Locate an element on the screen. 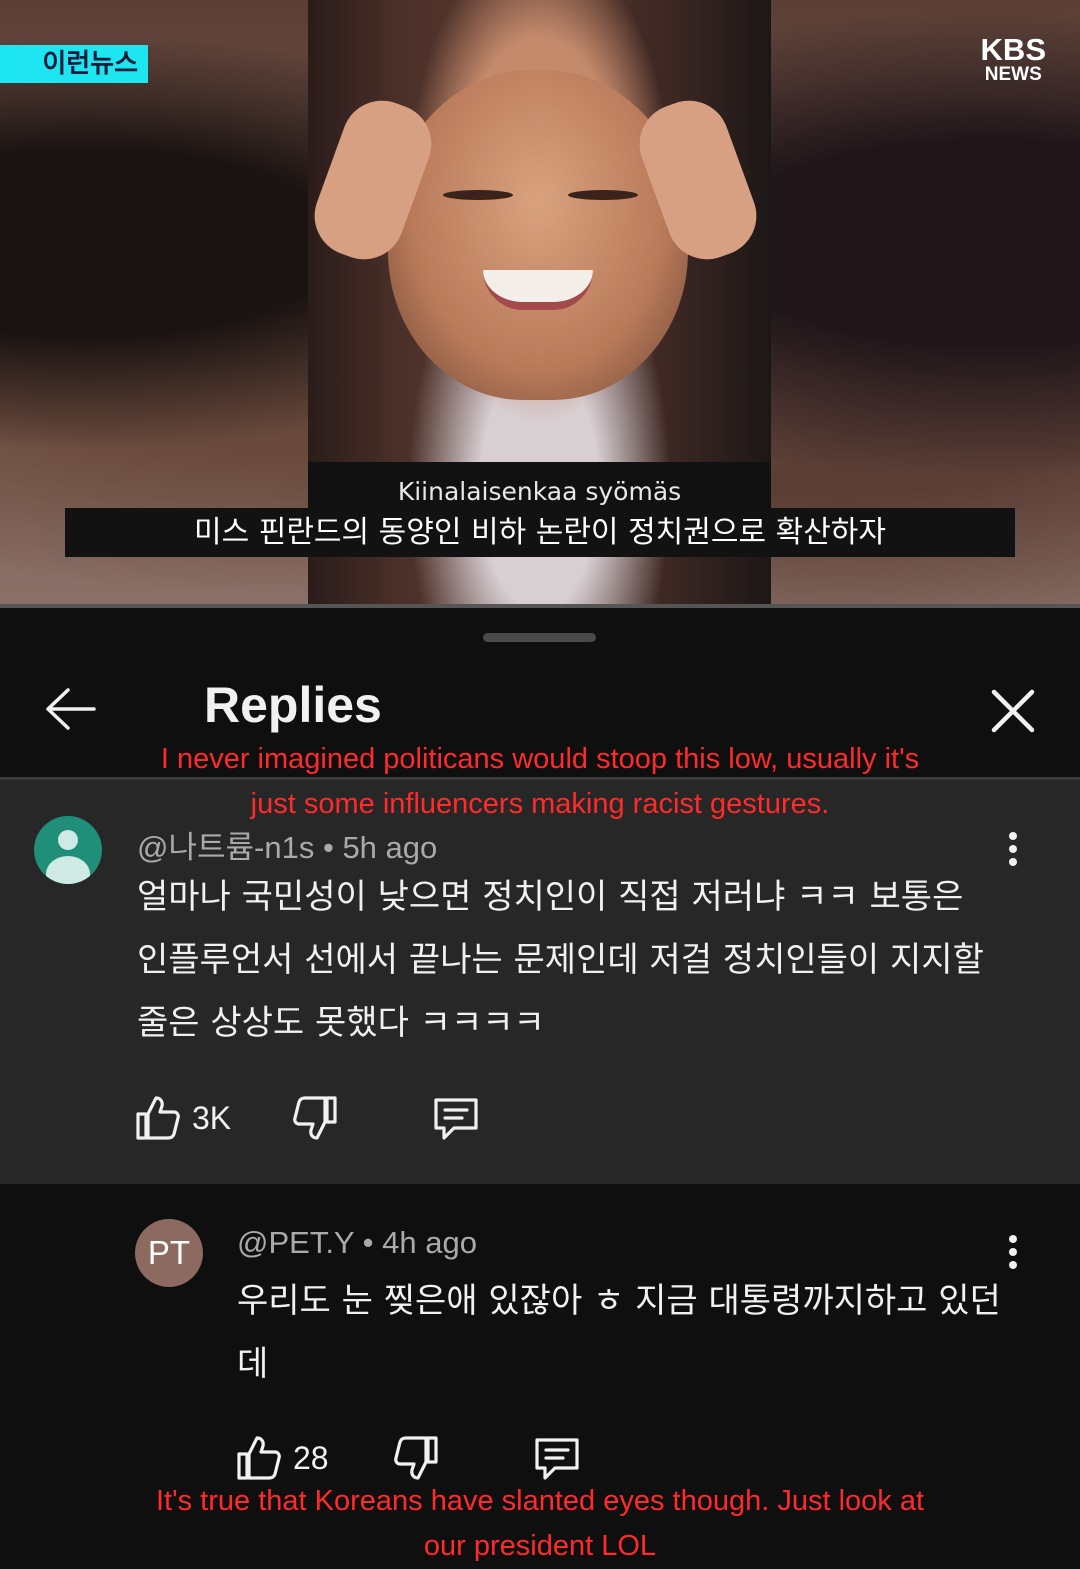 The width and height of the screenshot is (1080, 1569). avatar-body-shape is located at coordinates (68, 870).